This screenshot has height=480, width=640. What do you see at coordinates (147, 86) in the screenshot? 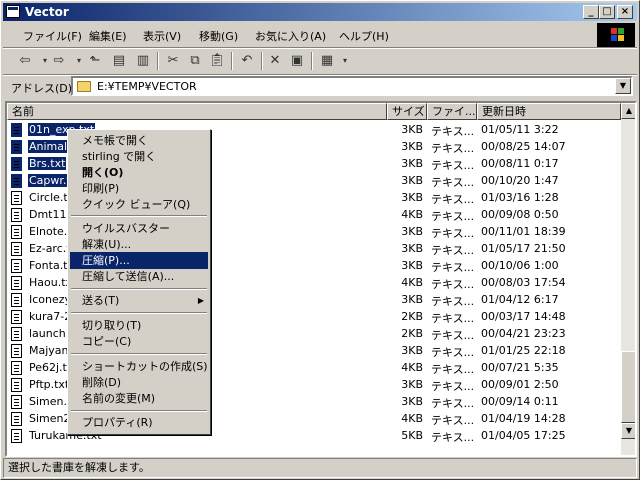
I see `address-value: E:¥TEMP¥VECTOR` at bounding box center [147, 86].